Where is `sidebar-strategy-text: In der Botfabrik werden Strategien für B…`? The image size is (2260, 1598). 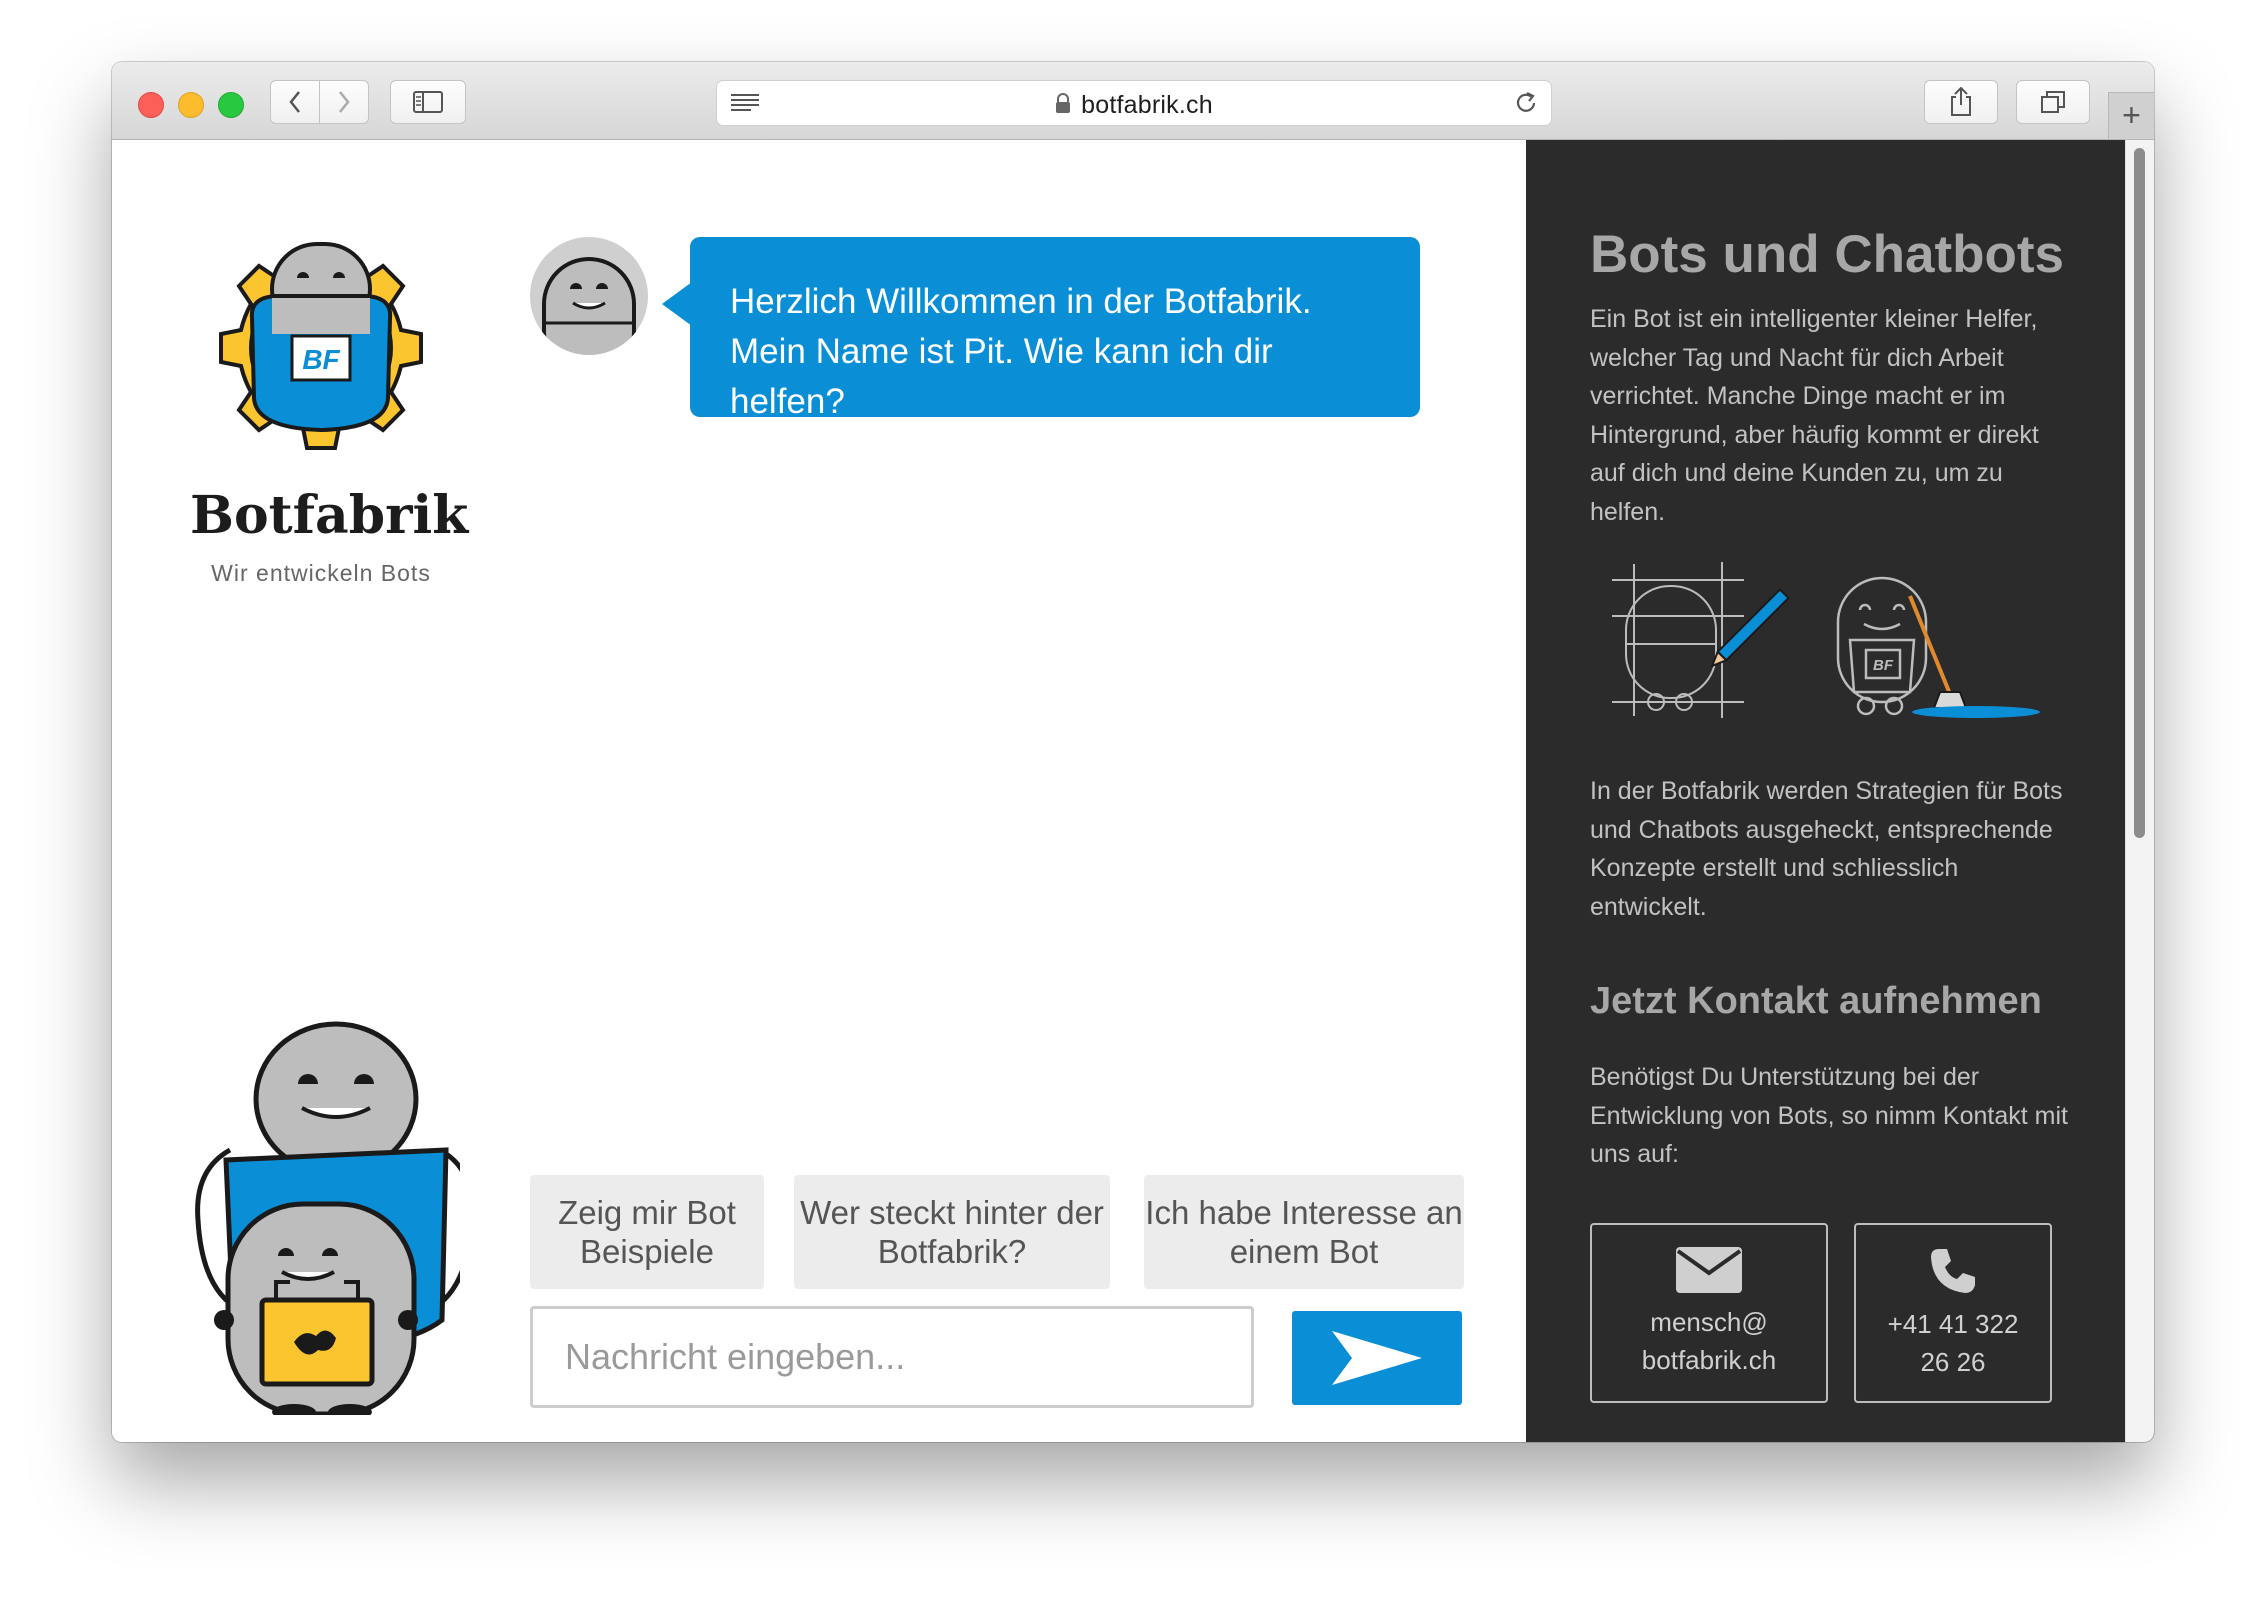 sidebar-strategy-text: In der Botfabrik werden Strategien für B… is located at coordinates (1826, 849).